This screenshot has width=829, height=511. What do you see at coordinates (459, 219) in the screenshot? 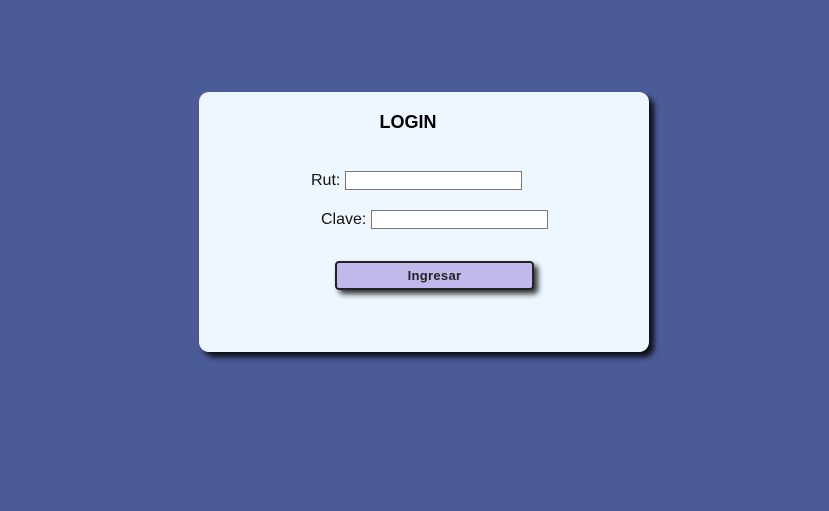
I see `clave-input` at bounding box center [459, 219].